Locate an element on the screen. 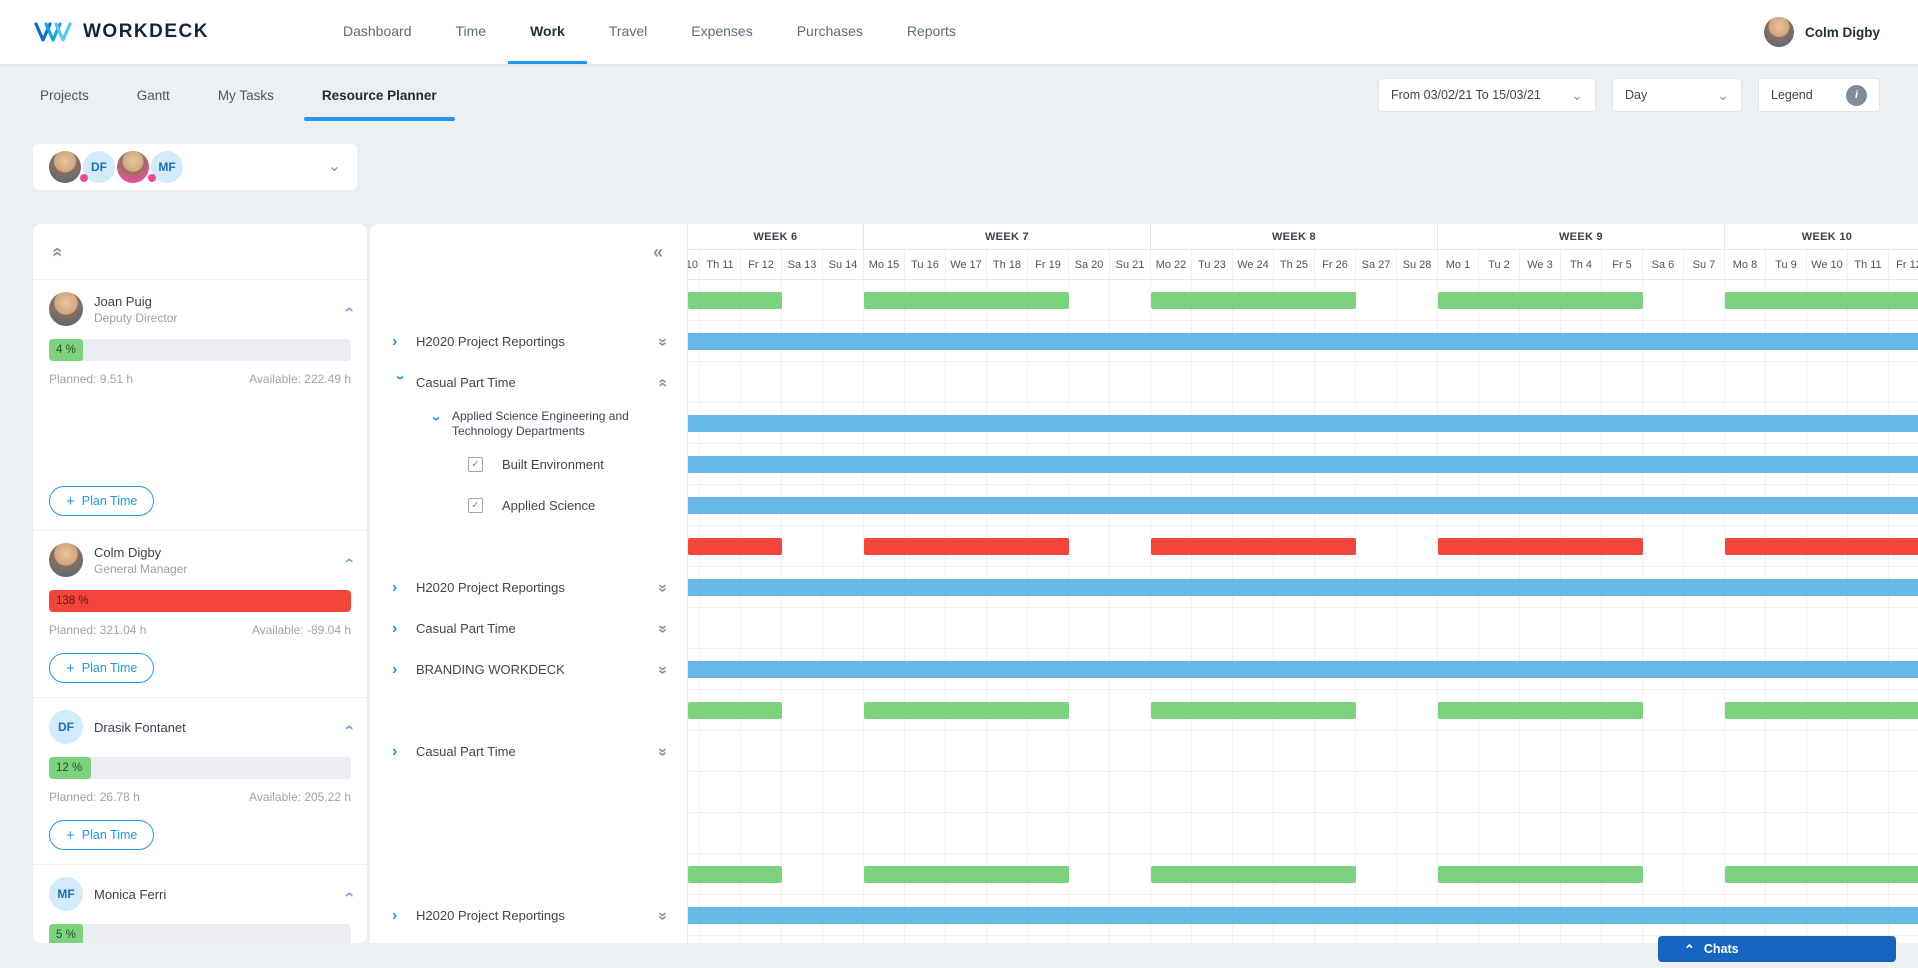  nav-item-reports: Reports is located at coordinates (931, 32).